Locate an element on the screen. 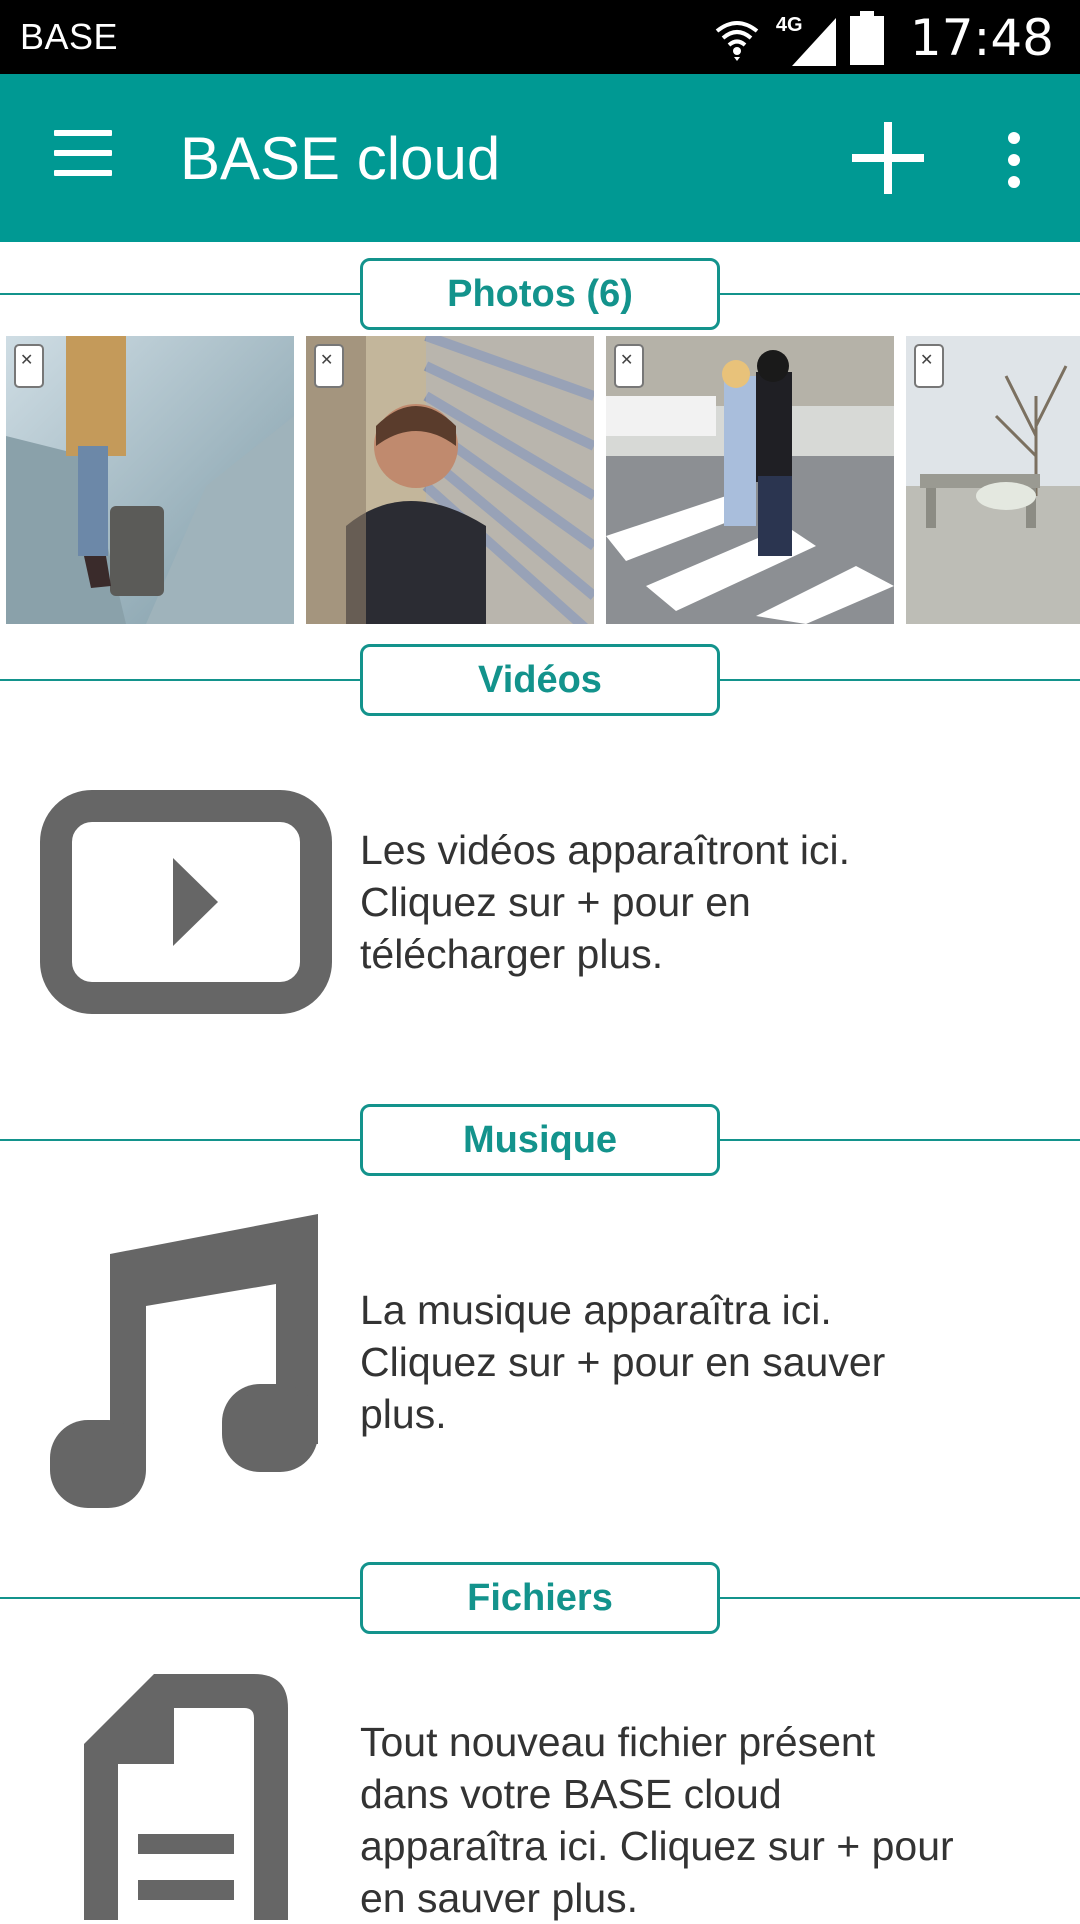 The height and width of the screenshot is (1924, 1080). app-title: BASE cloud is located at coordinates (340, 158).